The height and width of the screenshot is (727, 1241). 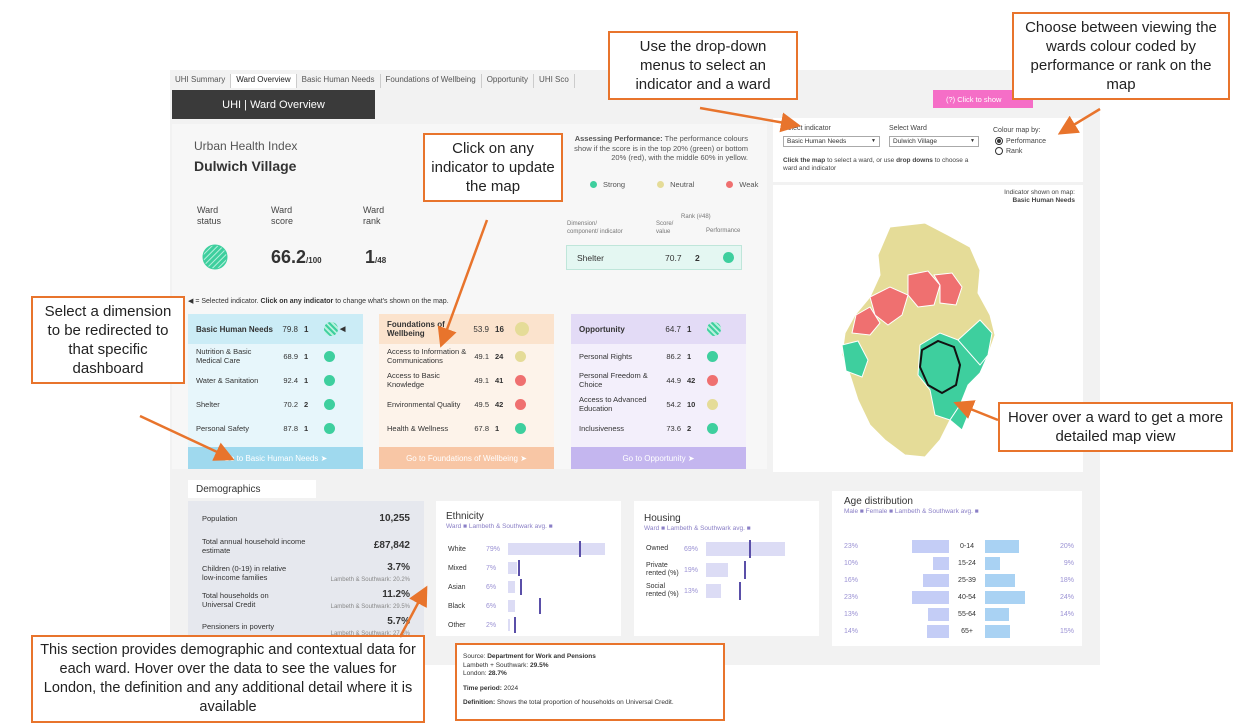 I want to click on housing-row: Social rented (%) 13%, so click(x=728, y=591).